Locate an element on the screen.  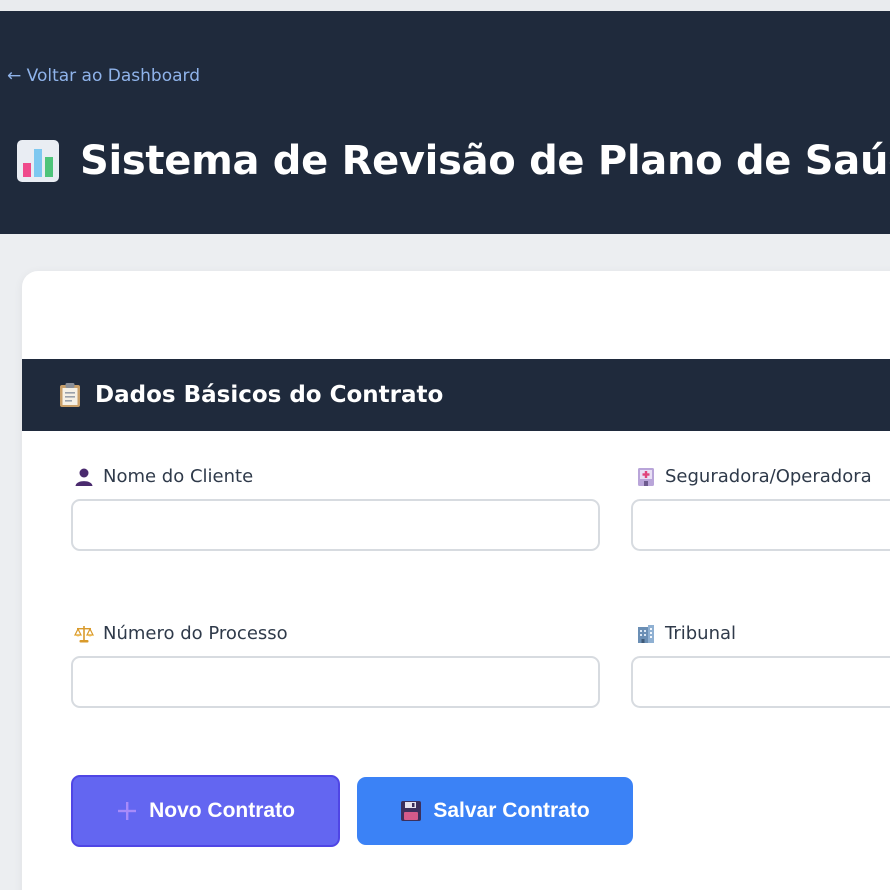
insurer-label: Seguradora/Operadora is located at coordinates (754, 476).